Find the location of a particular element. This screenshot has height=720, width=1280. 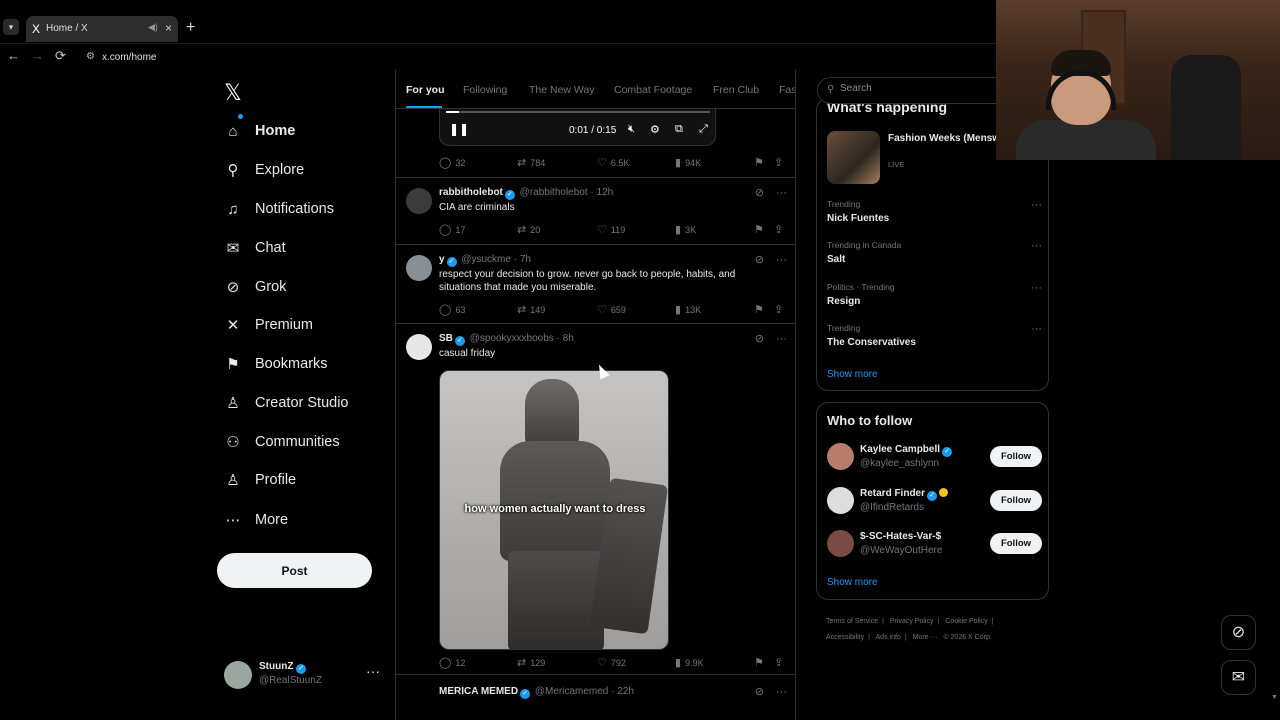

ads-info-link: Ads info is located at coordinates (888, 637).